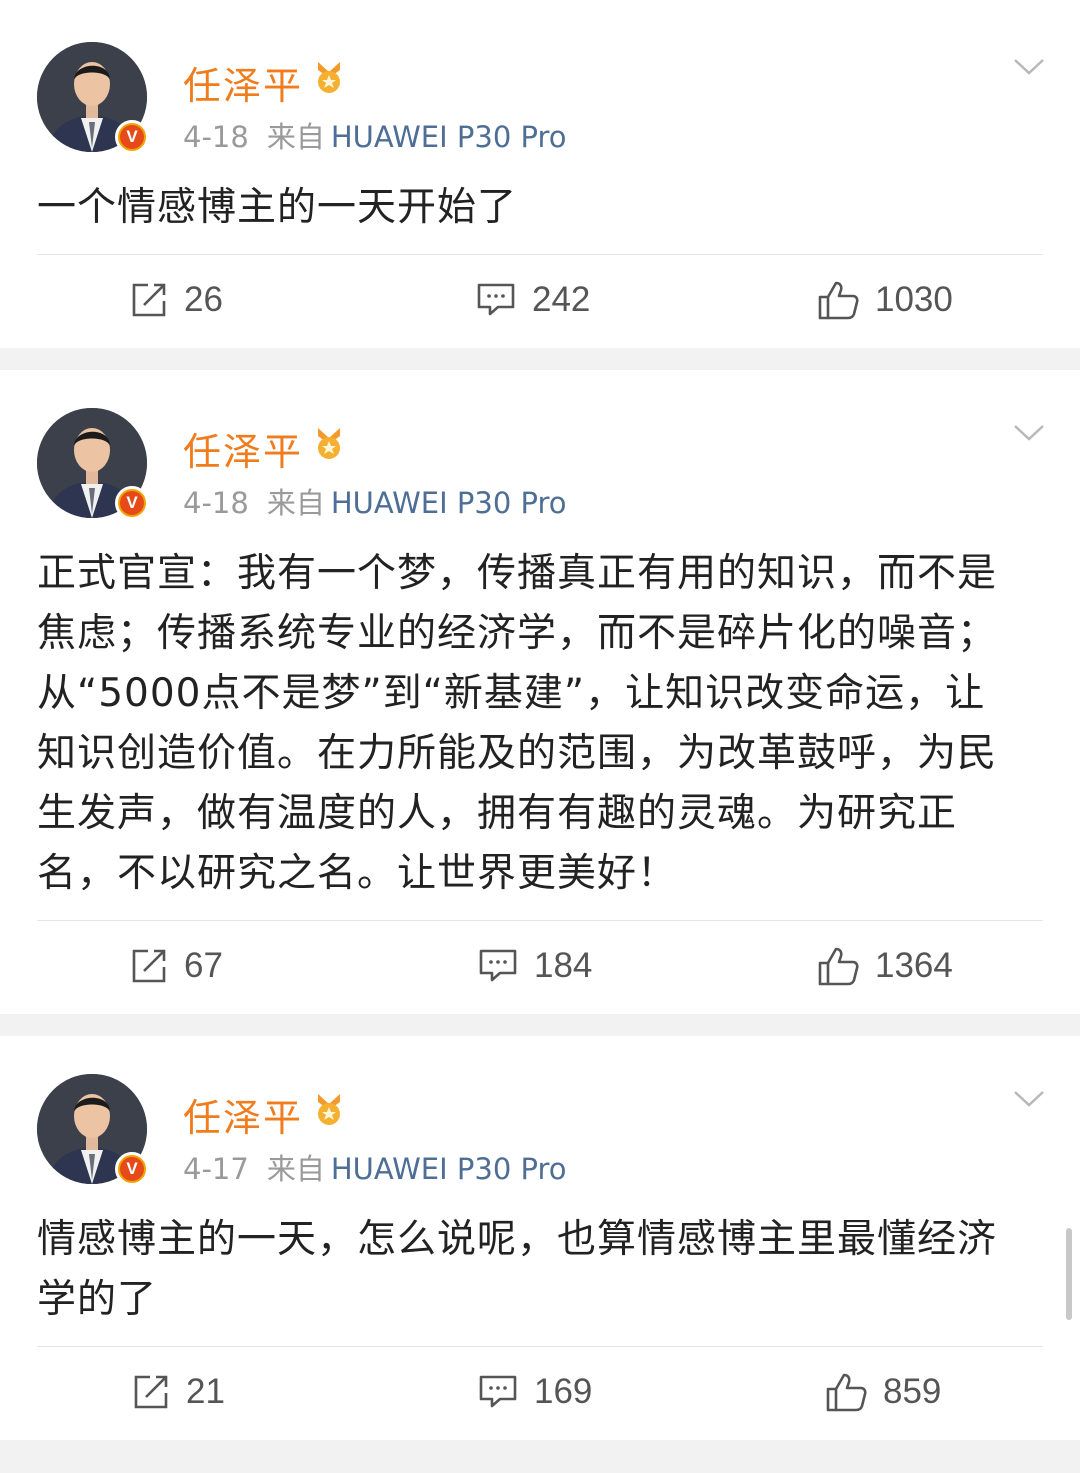 The width and height of the screenshot is (1080, 1473). What do you see at coordinates (176, 966) in the screenshot?
I see `repost-button: 67` at bounding box center [176, 966].